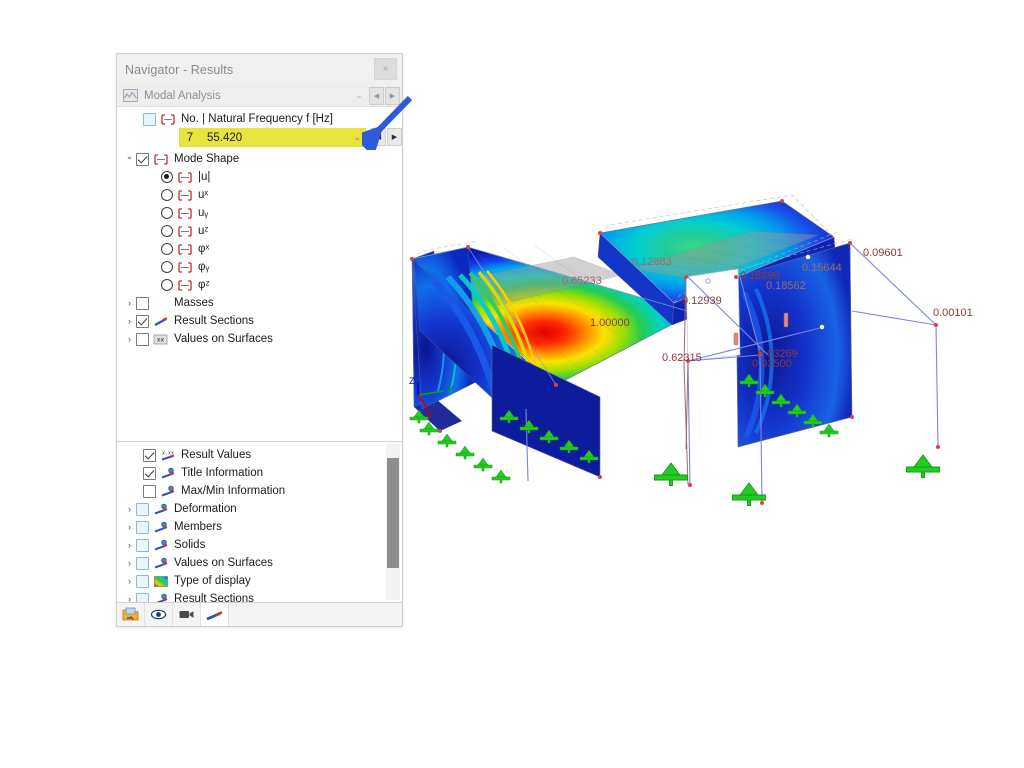 This screenshot has height=768, width=1024. I want to click on natural-frequency-checkbox, so click(149, 119).